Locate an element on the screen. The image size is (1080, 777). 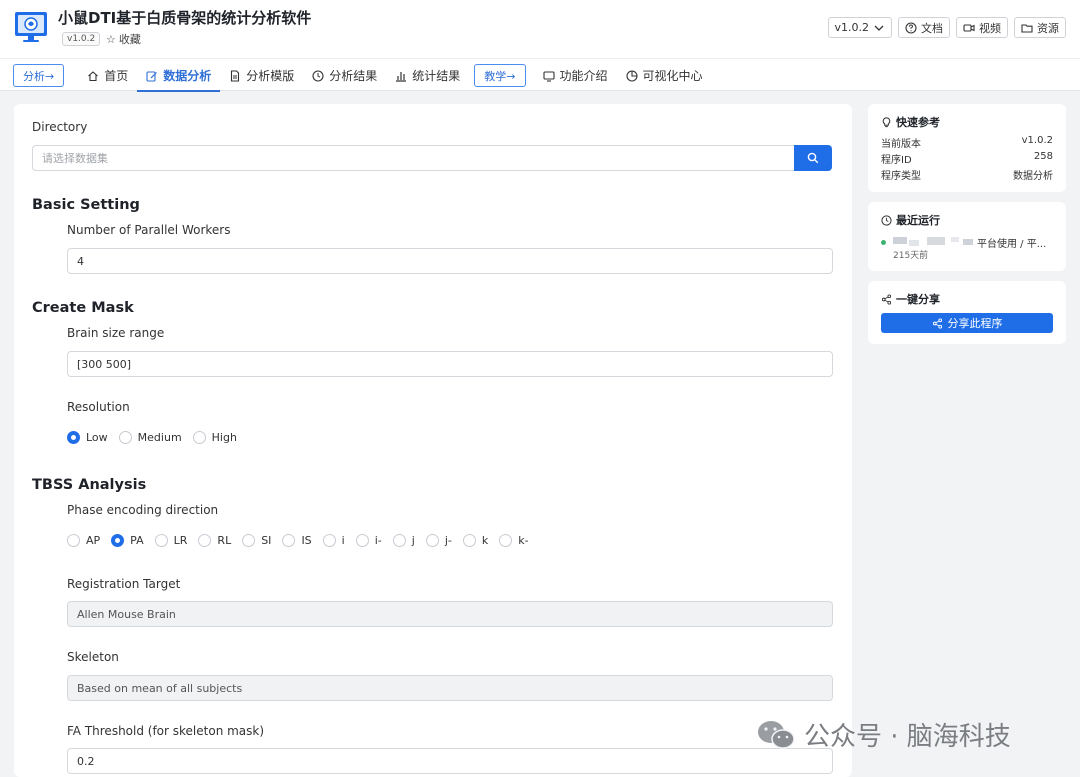
workers-label: Number of Parallel Workers is located at coordinates (149, 230).